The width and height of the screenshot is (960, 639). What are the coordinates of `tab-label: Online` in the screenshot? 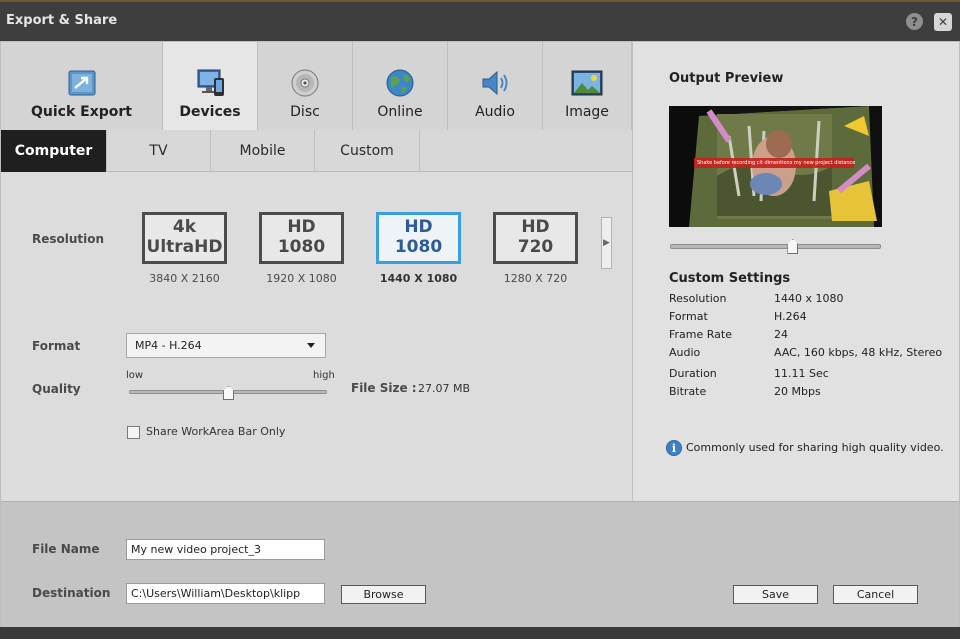 It's located at (400, 112).